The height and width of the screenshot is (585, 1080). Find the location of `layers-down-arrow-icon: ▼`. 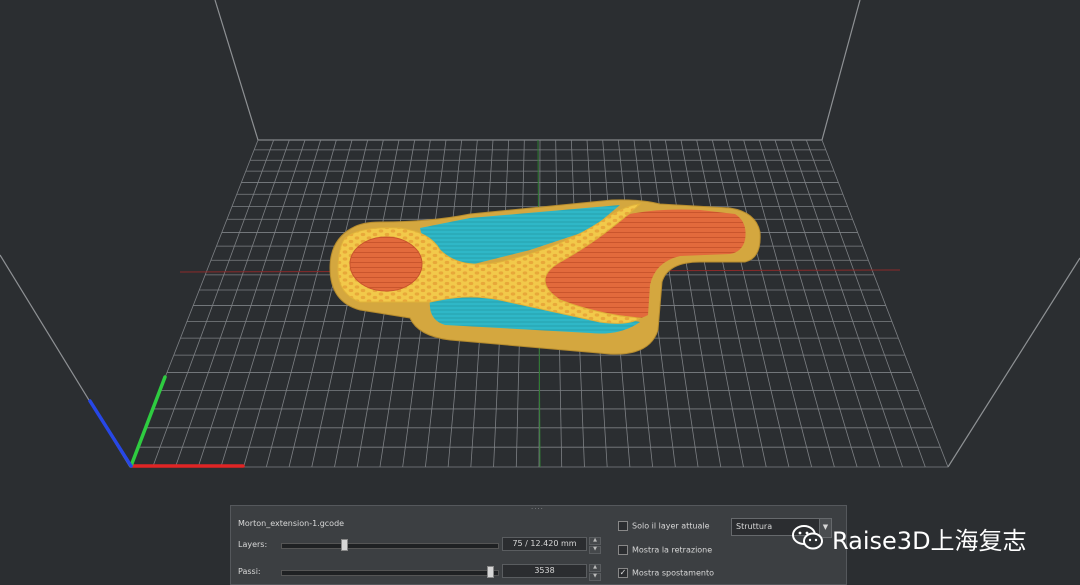

layers-down-arrow-icon: ▼ is located at coordinates (595, 550).